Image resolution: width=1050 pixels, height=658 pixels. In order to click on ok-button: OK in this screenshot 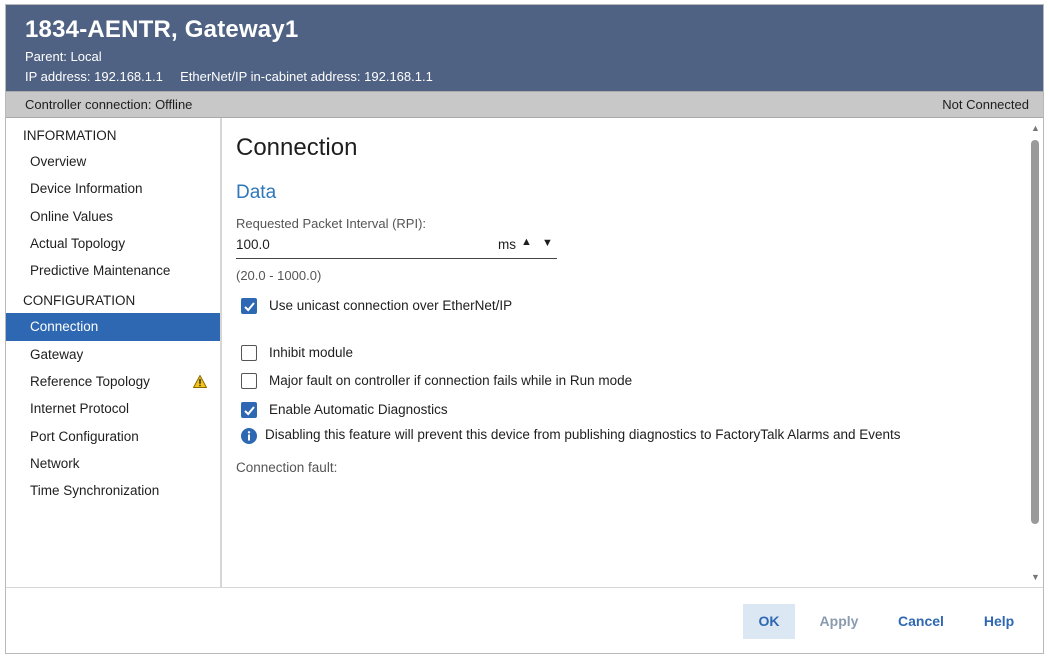, I will do `click(769, 621)`.